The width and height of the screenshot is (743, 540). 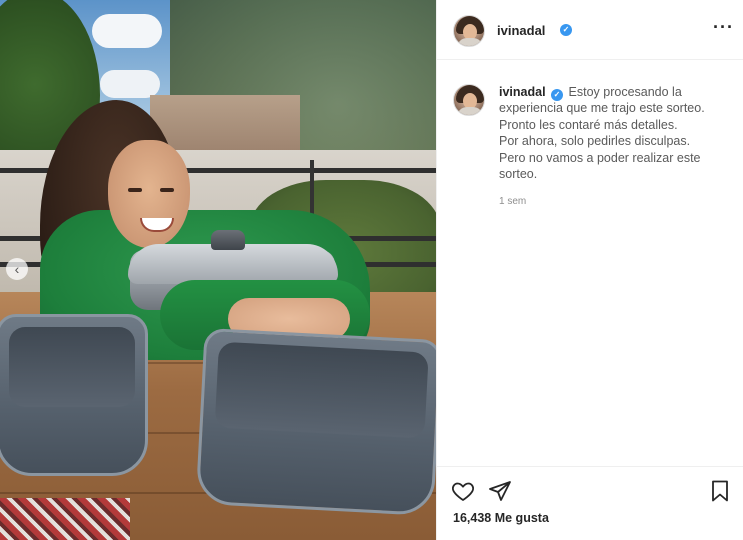 I want to click on caption-username: ivinadal, so click(x=522, y=92).